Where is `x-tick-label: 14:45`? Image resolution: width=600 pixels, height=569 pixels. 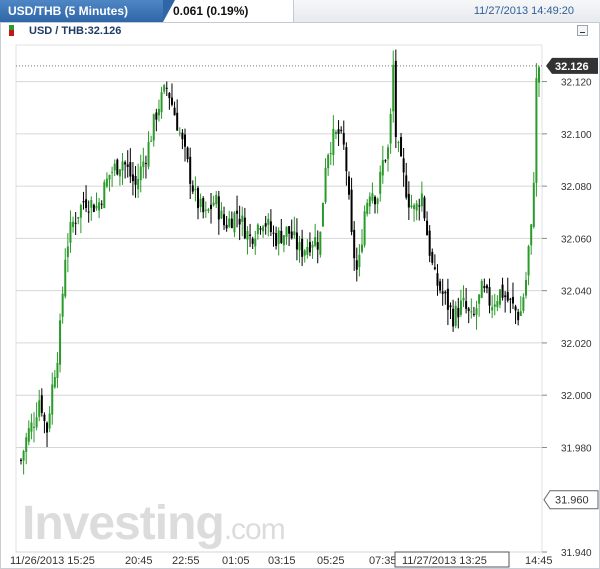 x-tick-label: 14:45 is located at coordinates (539, 561).